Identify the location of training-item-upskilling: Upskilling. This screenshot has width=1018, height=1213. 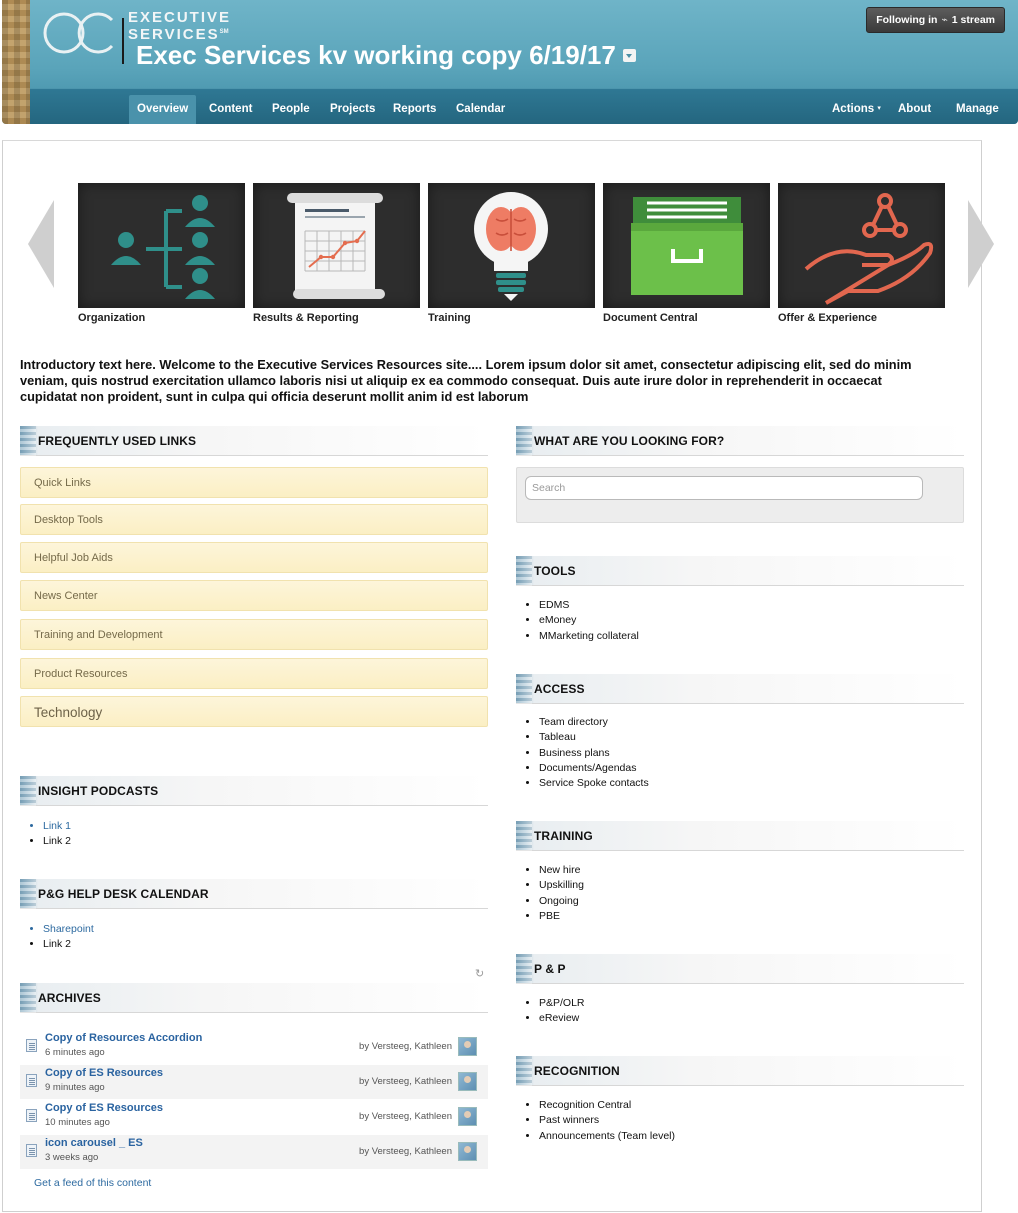
(561, 885).